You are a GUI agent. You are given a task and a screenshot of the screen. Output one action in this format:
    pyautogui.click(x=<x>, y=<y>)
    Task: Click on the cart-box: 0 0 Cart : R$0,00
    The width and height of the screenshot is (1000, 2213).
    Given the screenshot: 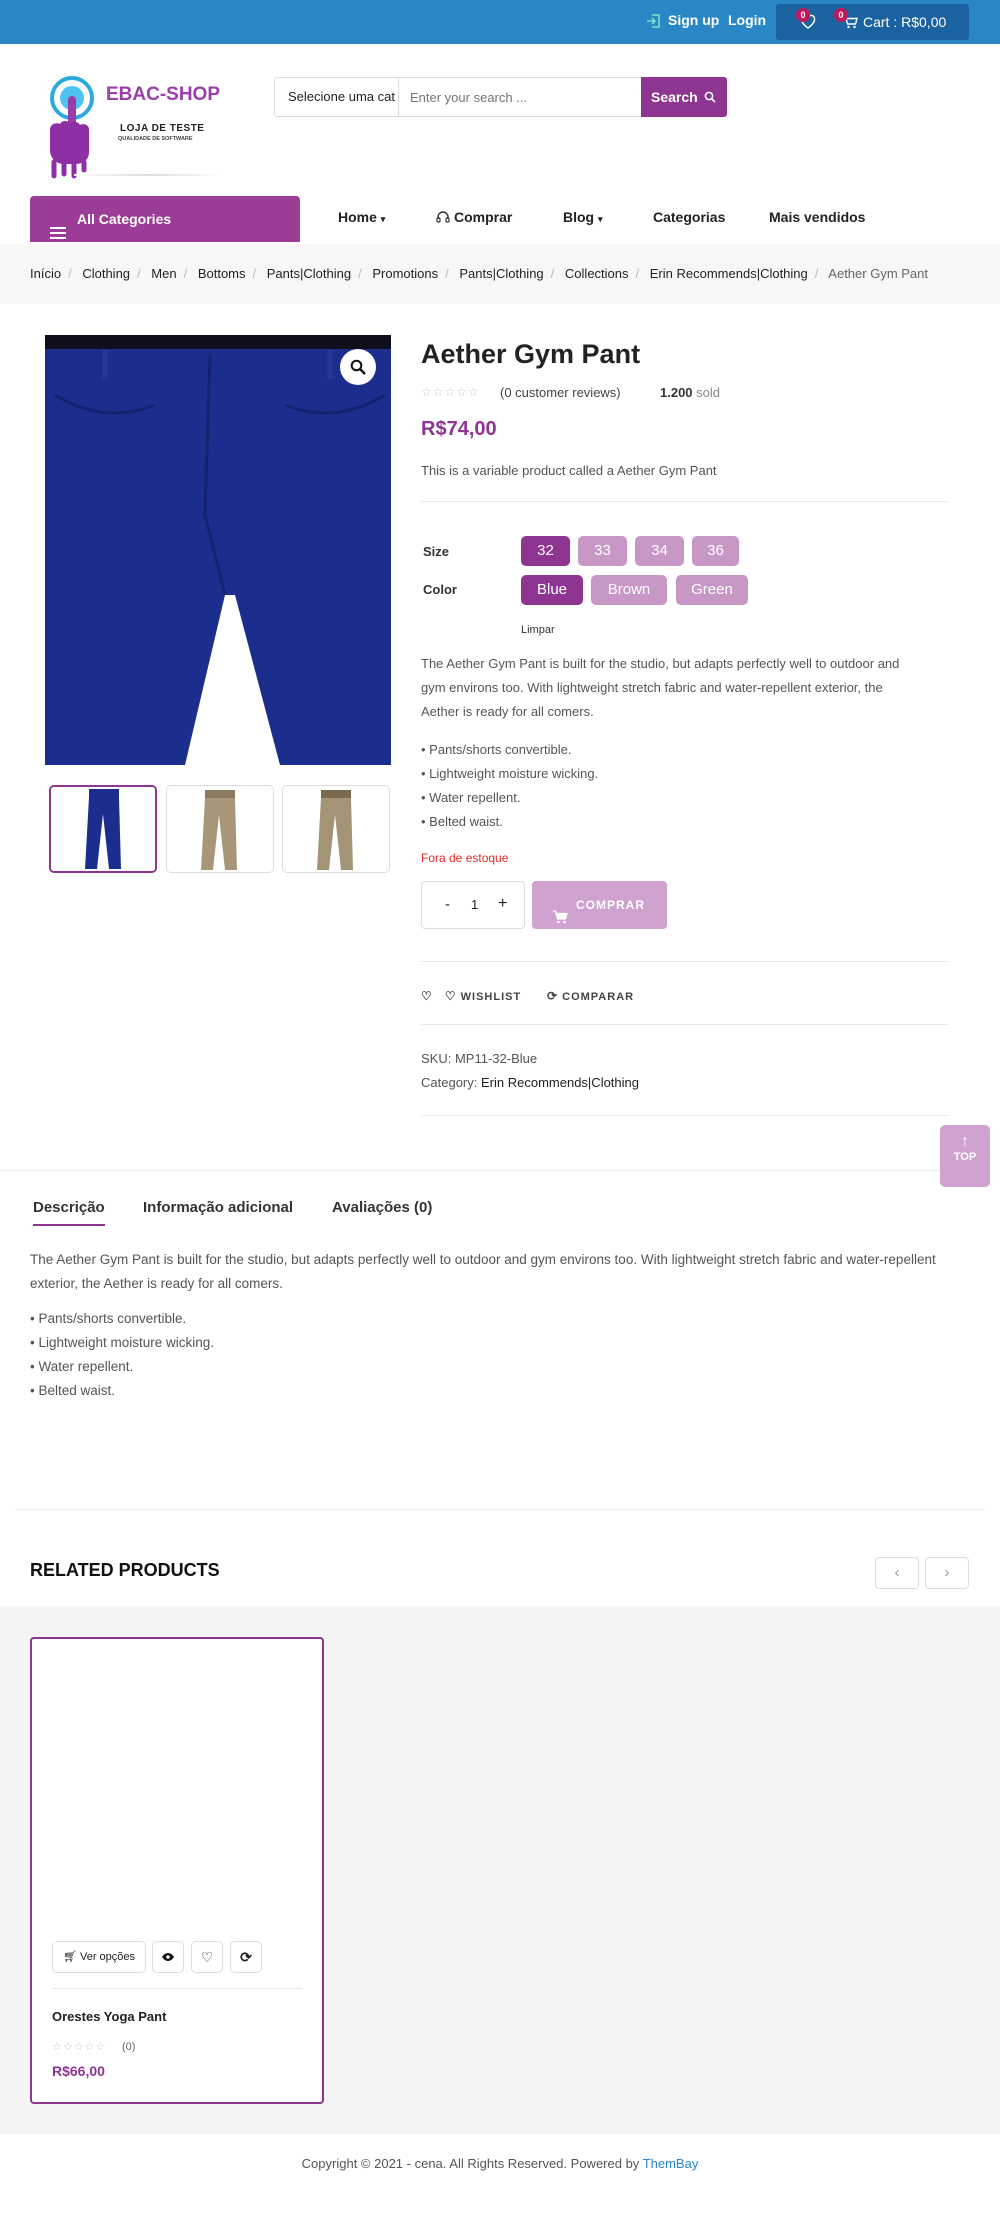 What is the action you would take?
    pyautogui.click(x=872, y=22)
    